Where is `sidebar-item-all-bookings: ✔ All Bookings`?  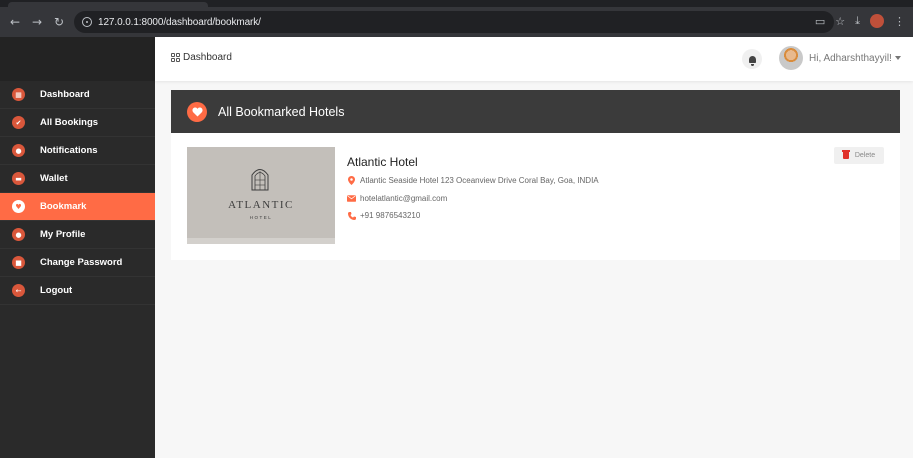
sidebar-item-all-bookings: ✔ All Bookings is located at coordinates (77, 123).